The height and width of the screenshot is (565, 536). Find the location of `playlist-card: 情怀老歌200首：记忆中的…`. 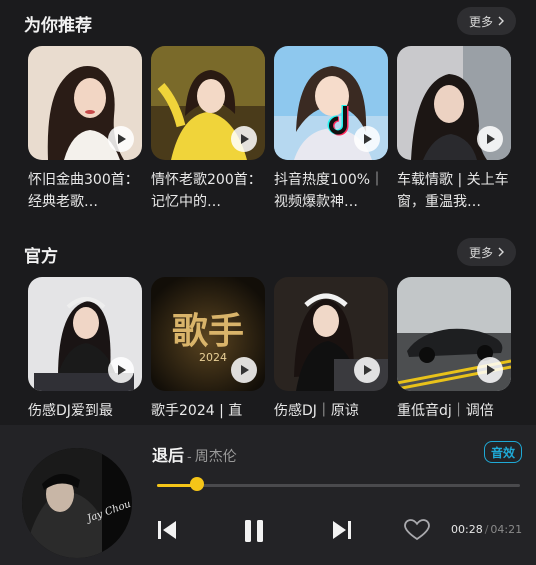

playlist-card: 情怀老歌200首：记忆中的… is located at coordinates (208, 129).